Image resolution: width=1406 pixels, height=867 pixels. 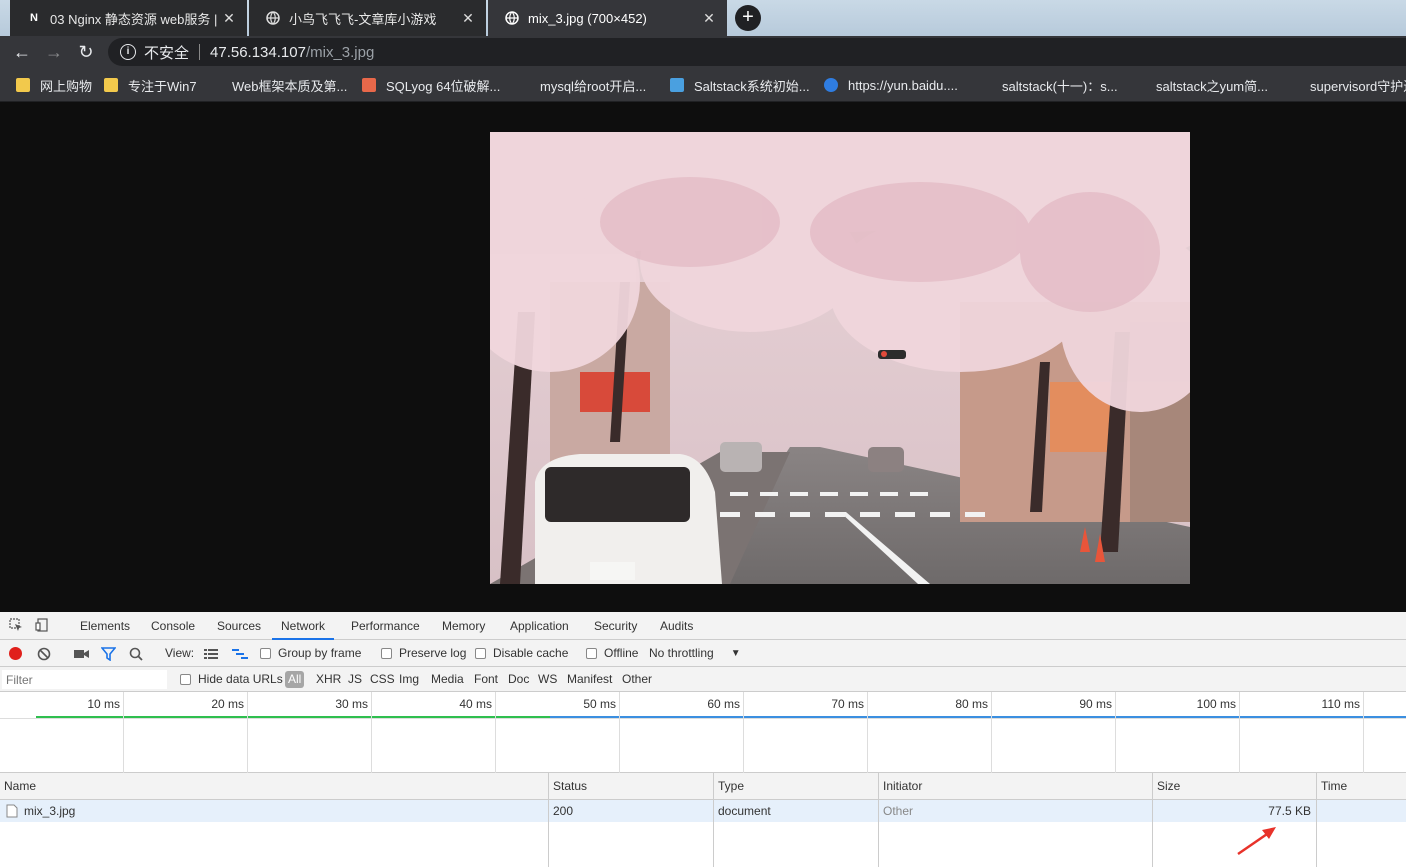 What do you see at coordinates (240, 653) in the screenshot?
I see `waterfall-overview-icon` at bounding box center [240, 653].